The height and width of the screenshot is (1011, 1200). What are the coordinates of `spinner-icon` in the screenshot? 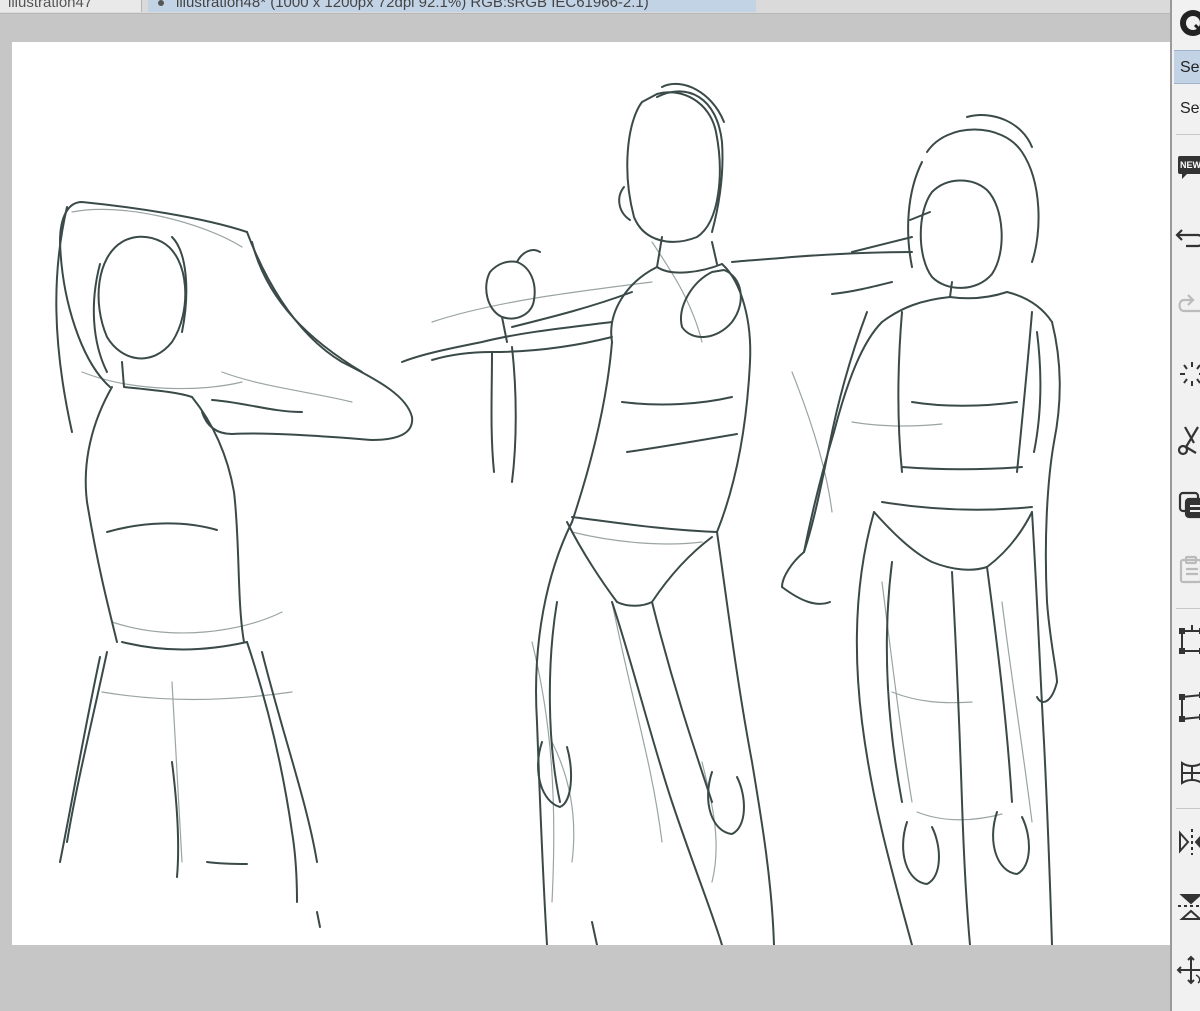 It's located at (1190, 374).